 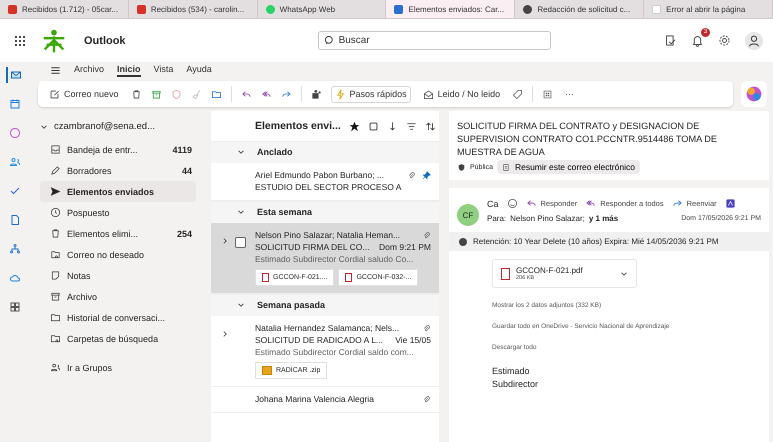 I want to click on group-header: Anclado, so click(x=275, y=152).